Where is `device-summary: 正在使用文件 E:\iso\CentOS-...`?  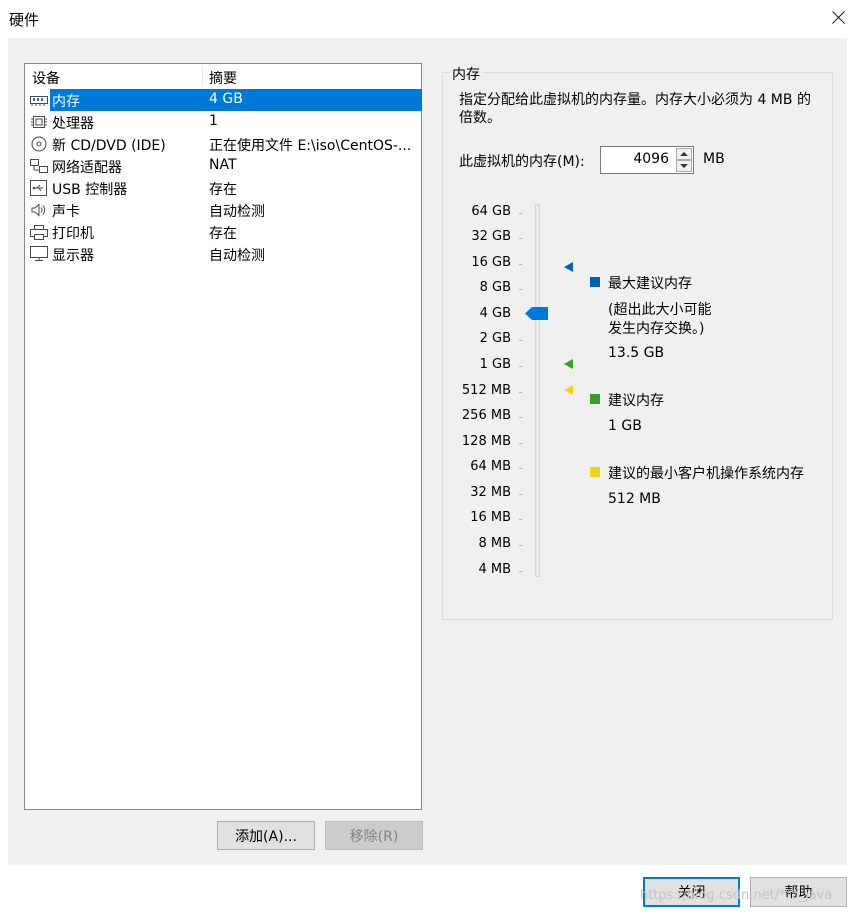
device-summary: 正在使用文件 E:\iso\CentOS-... is located at coordinates (310, 146).